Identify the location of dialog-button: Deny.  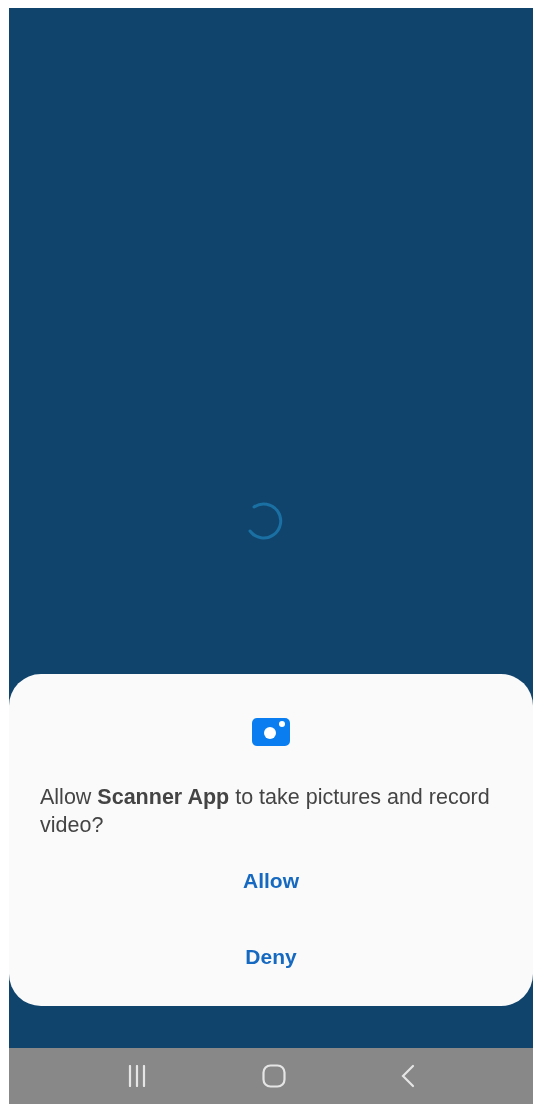
(271, 956).